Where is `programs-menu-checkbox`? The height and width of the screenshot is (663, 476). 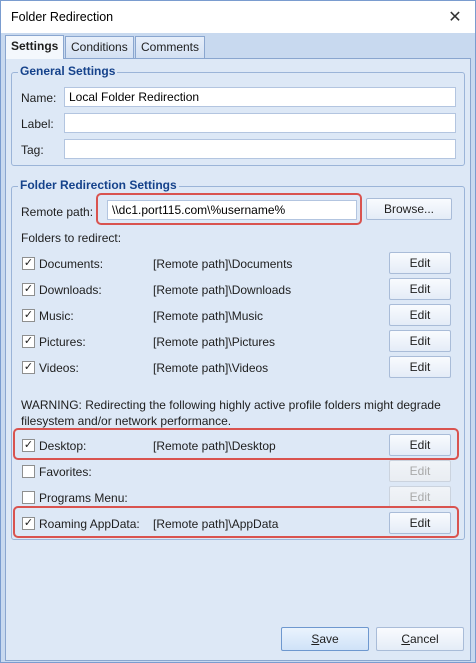 programs-menu-checkbox is located at coordinates (28, 497).